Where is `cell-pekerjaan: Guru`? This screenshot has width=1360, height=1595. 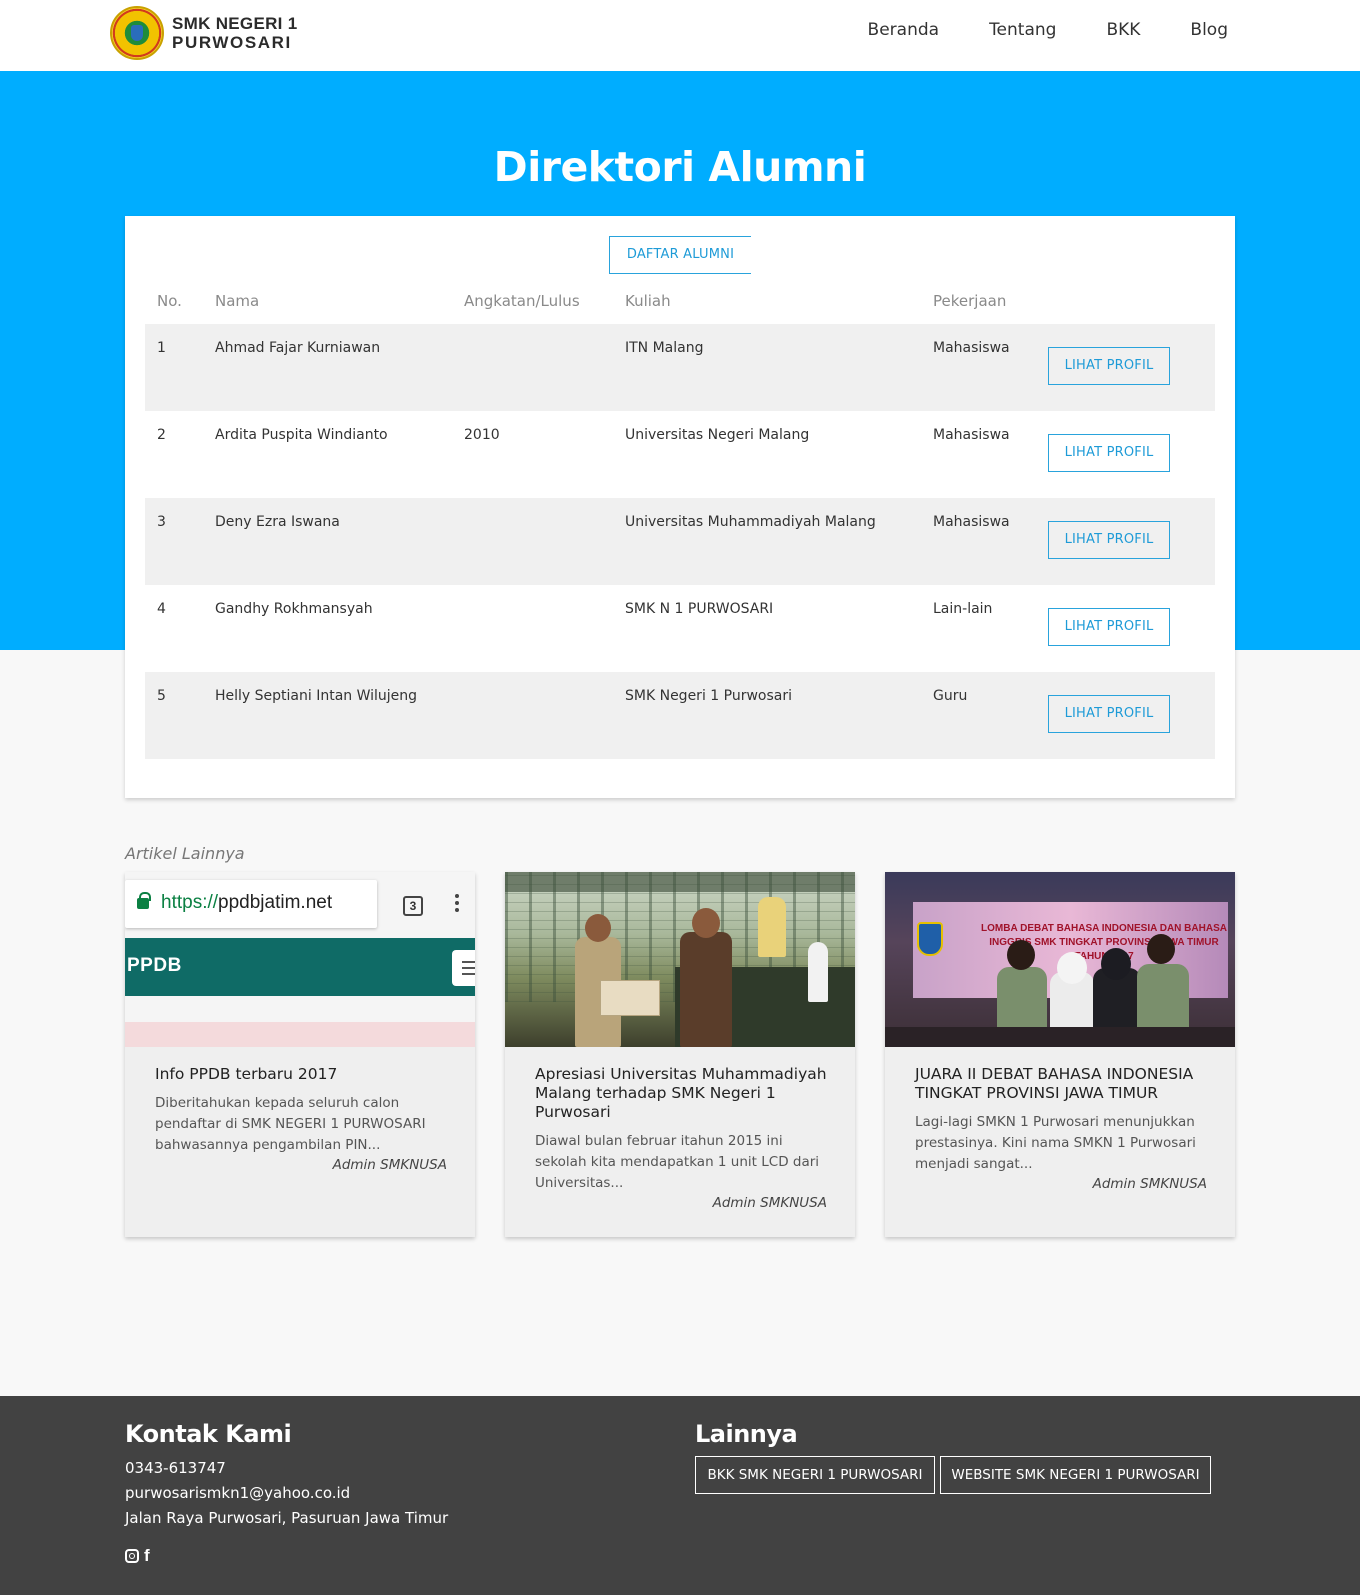 cell-pekerjaan: Guru is located at coordinates (950, 696).